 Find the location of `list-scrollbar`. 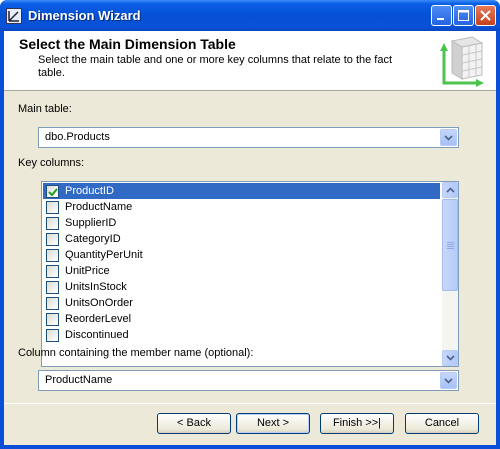

list-scrollbar is located at coordinates (450, 274).